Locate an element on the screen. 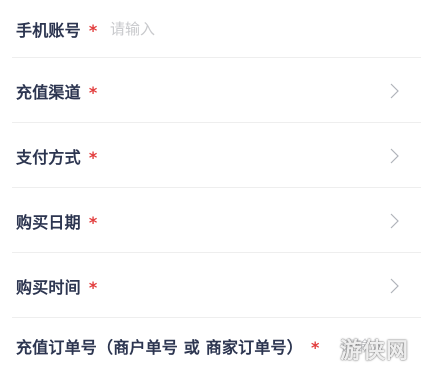 This screenshot has width=421, height=373. phone-account-input is located at coordinates (200, 29).